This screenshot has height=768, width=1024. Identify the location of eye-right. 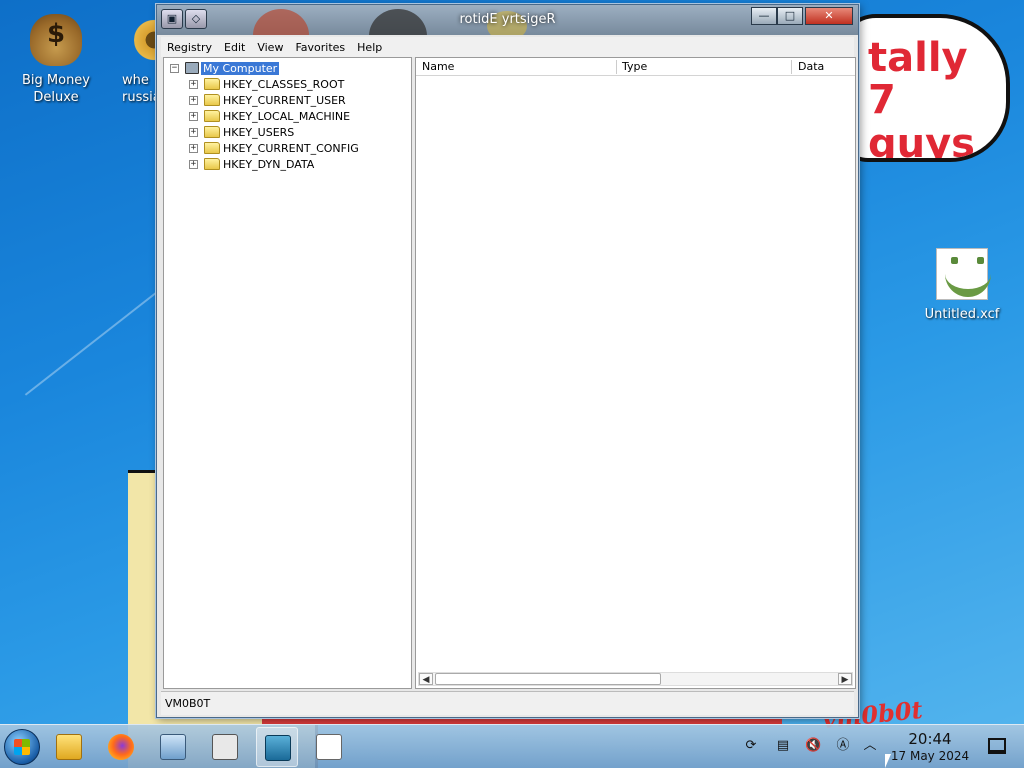
(980, 260).